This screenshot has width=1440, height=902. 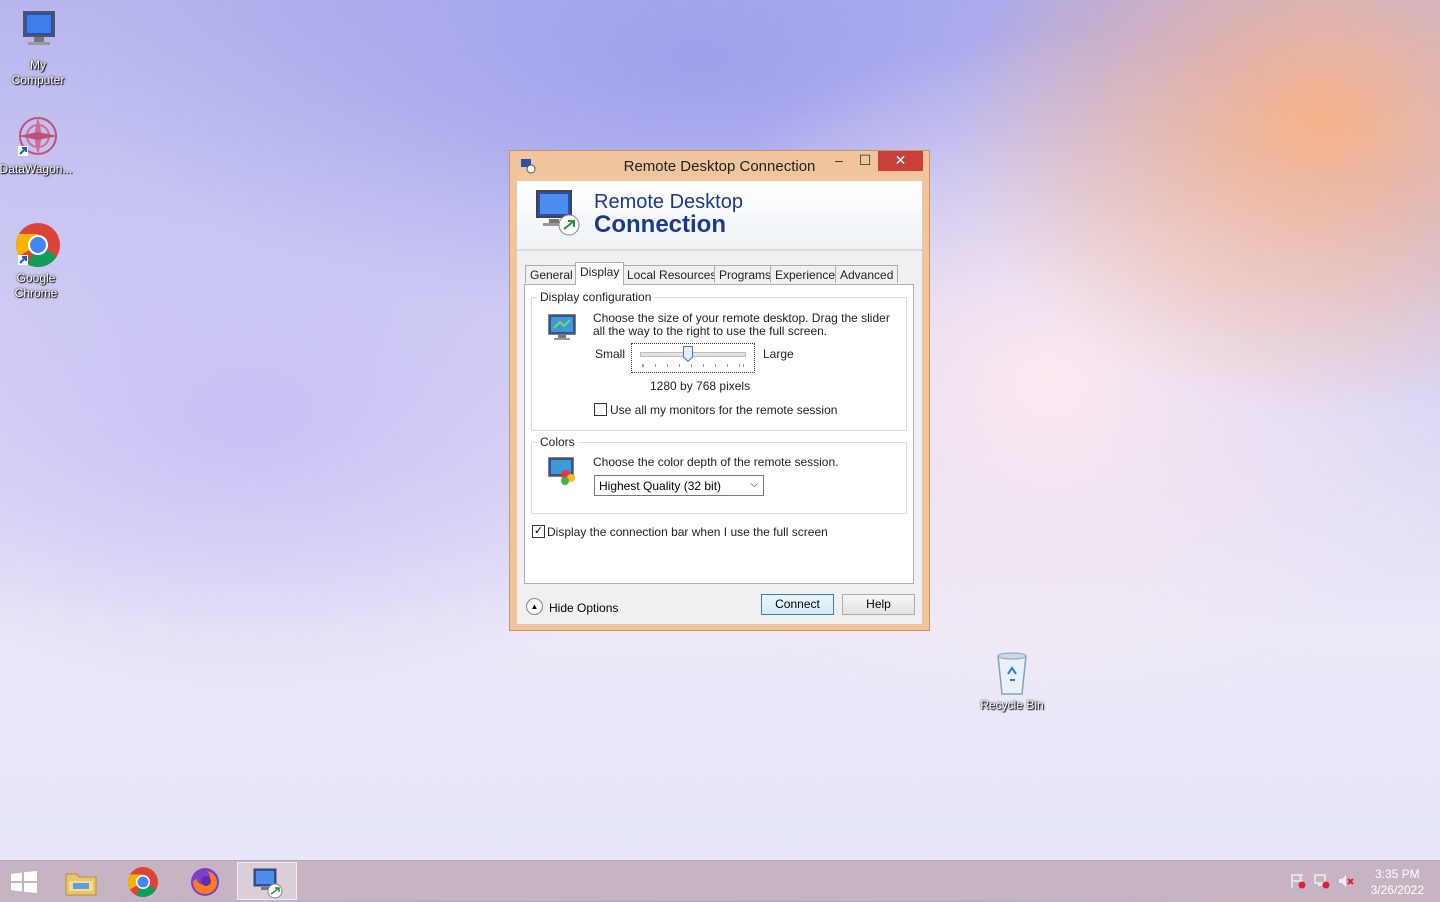 I want to click on rdc-logo-icon, so click(x=559, y=213).